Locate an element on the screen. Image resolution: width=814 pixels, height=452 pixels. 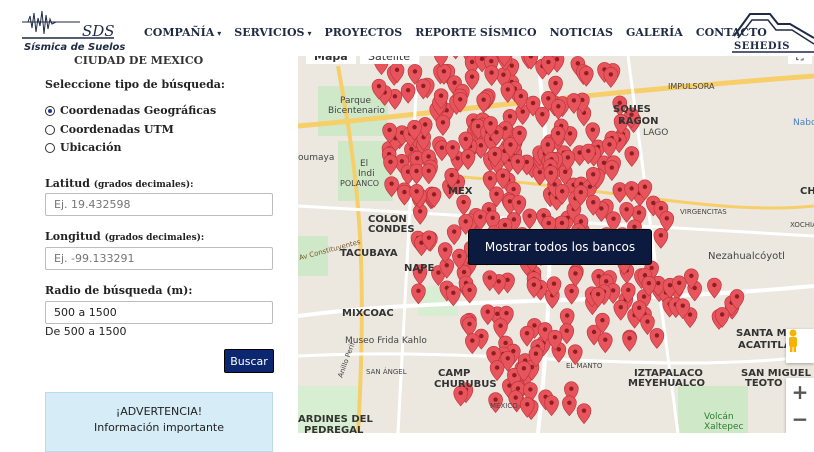
search-button: Buscar is located at coordinates (249, 361).